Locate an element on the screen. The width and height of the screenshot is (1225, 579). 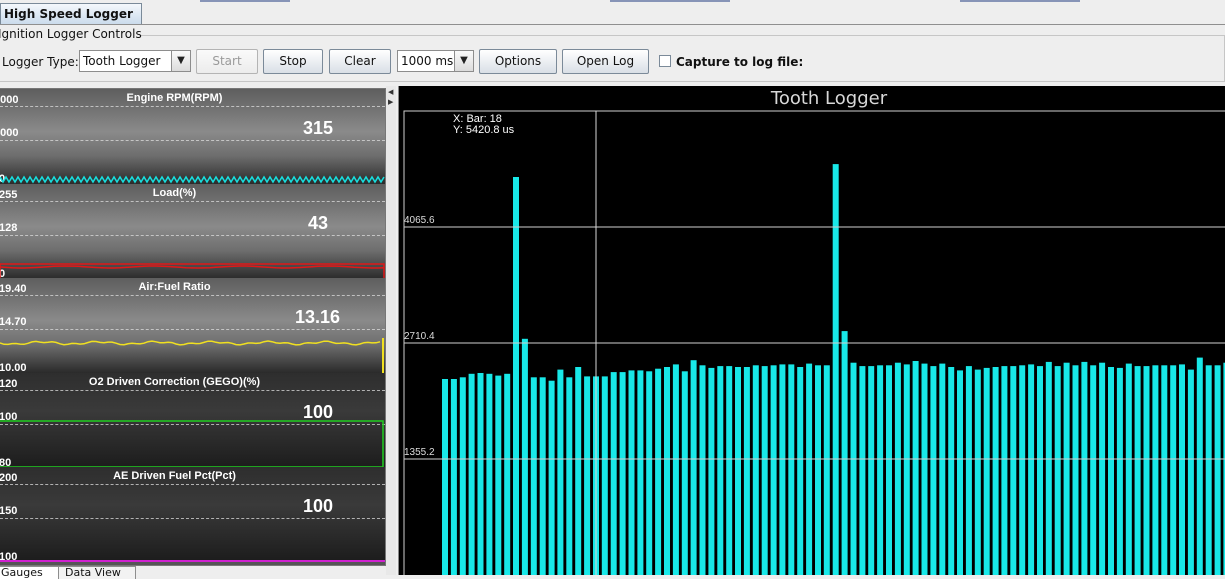
interval-select: 1000 ms ▼ is located at coordinates (435, 61).